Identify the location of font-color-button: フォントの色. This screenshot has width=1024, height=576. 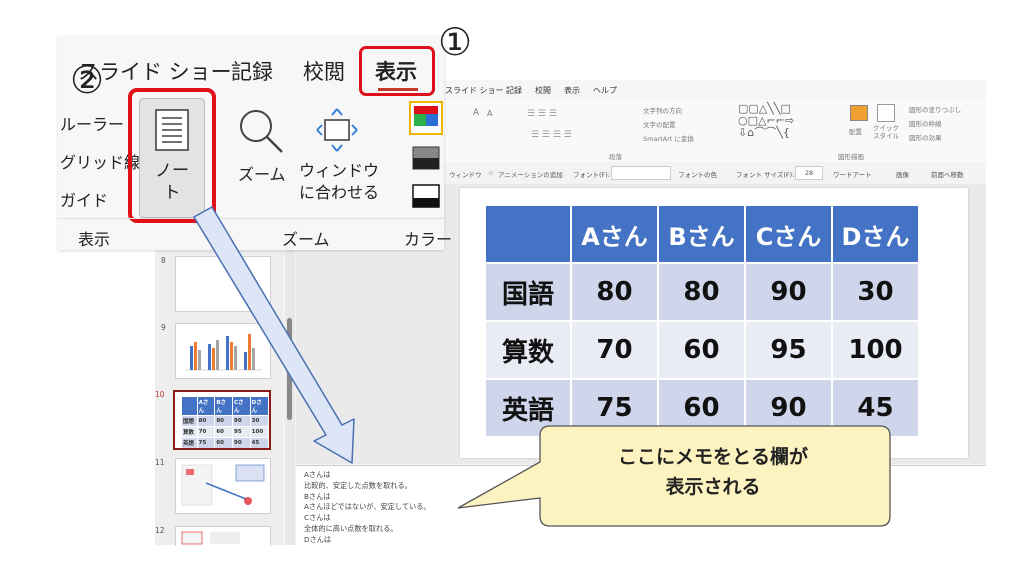
(697, 174).